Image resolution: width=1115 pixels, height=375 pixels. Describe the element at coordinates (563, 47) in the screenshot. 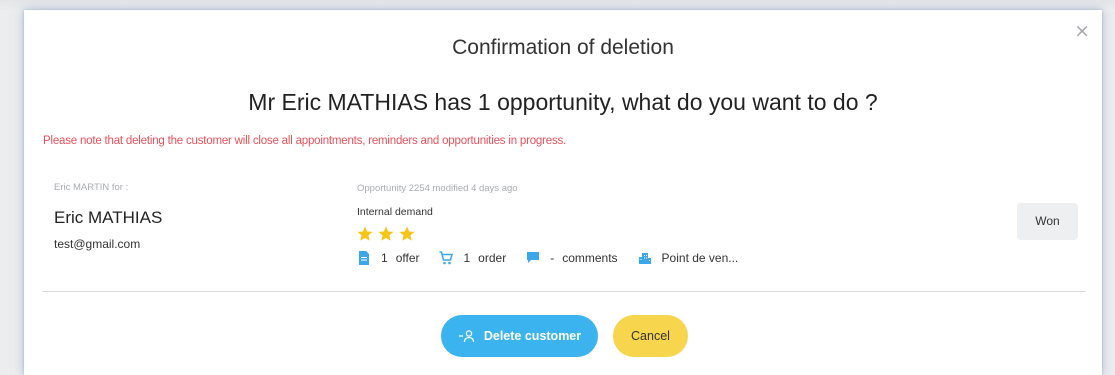

I see `modal-title: Confirmation of deletion` at that location.